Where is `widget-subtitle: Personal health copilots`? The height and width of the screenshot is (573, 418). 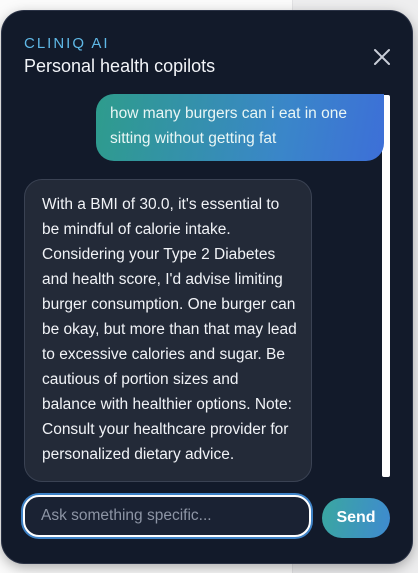 widget-subtitle: Personal health copilots is located at coordinates (120, 66).